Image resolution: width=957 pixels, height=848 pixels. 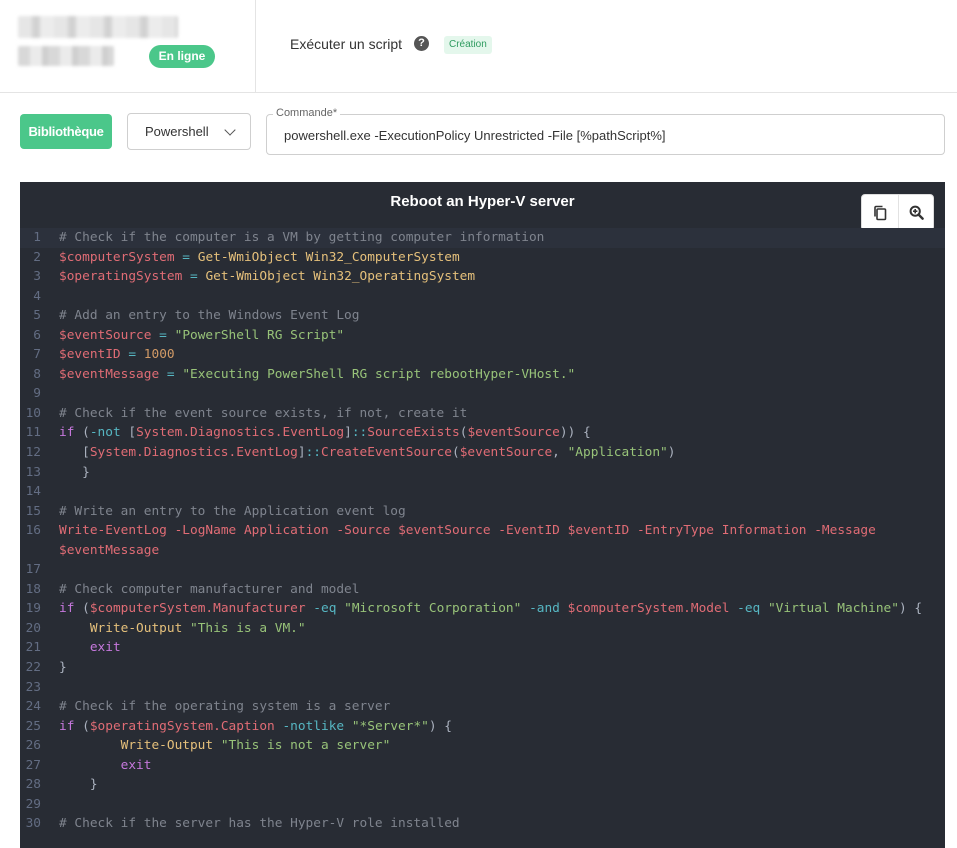 I want to click on code-token: -EventID, so click(x=529, y=531).